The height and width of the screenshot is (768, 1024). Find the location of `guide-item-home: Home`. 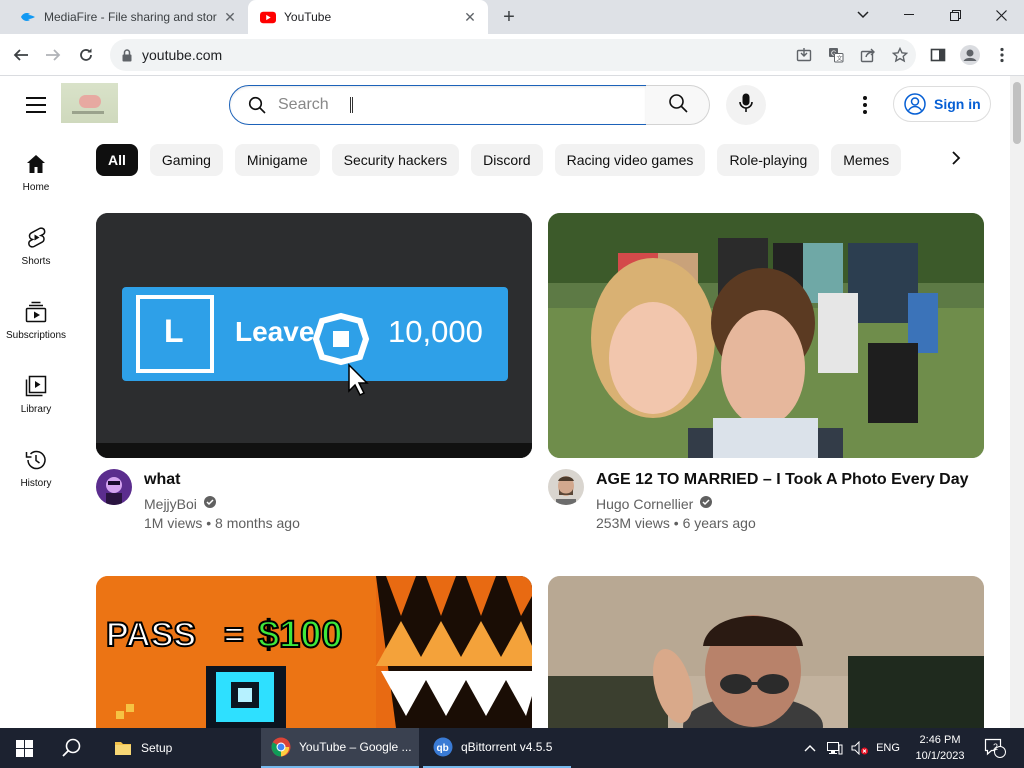

guide-item-home: Home is located at coordinates (36, 167).